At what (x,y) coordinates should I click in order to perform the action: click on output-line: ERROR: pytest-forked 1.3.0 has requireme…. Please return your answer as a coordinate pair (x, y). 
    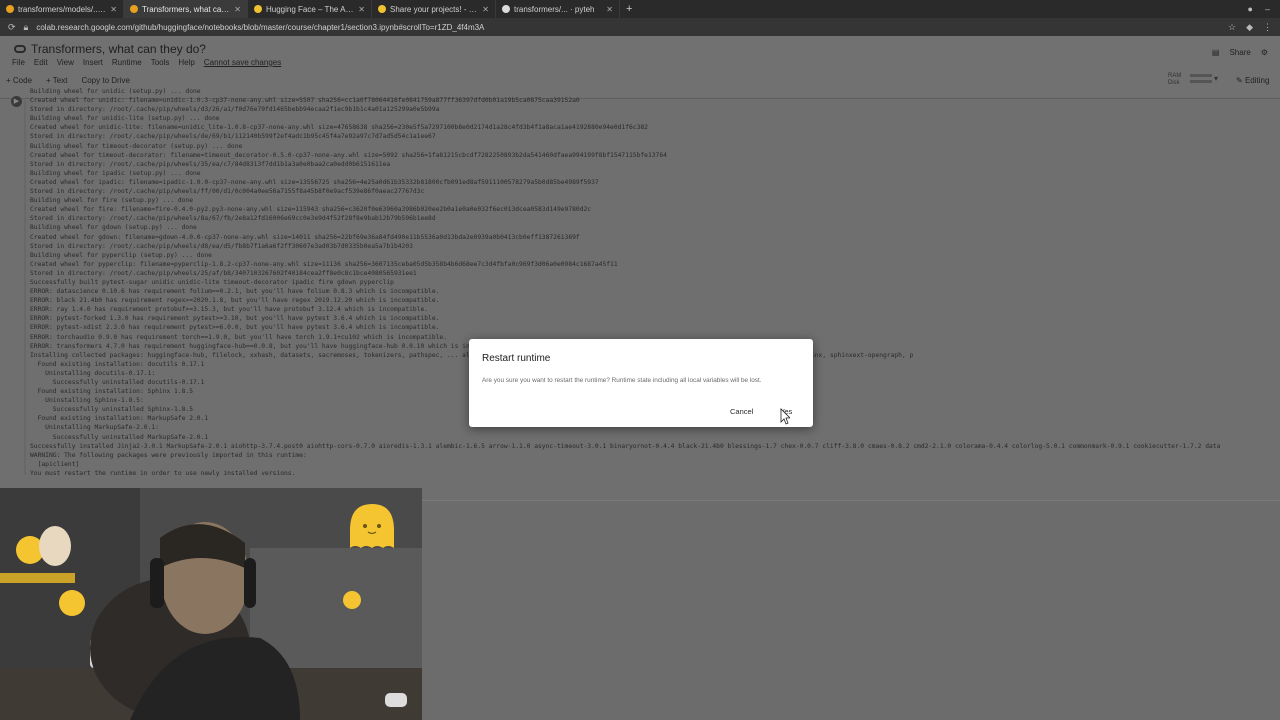
    Looking at the image, I should click on (235, 319).